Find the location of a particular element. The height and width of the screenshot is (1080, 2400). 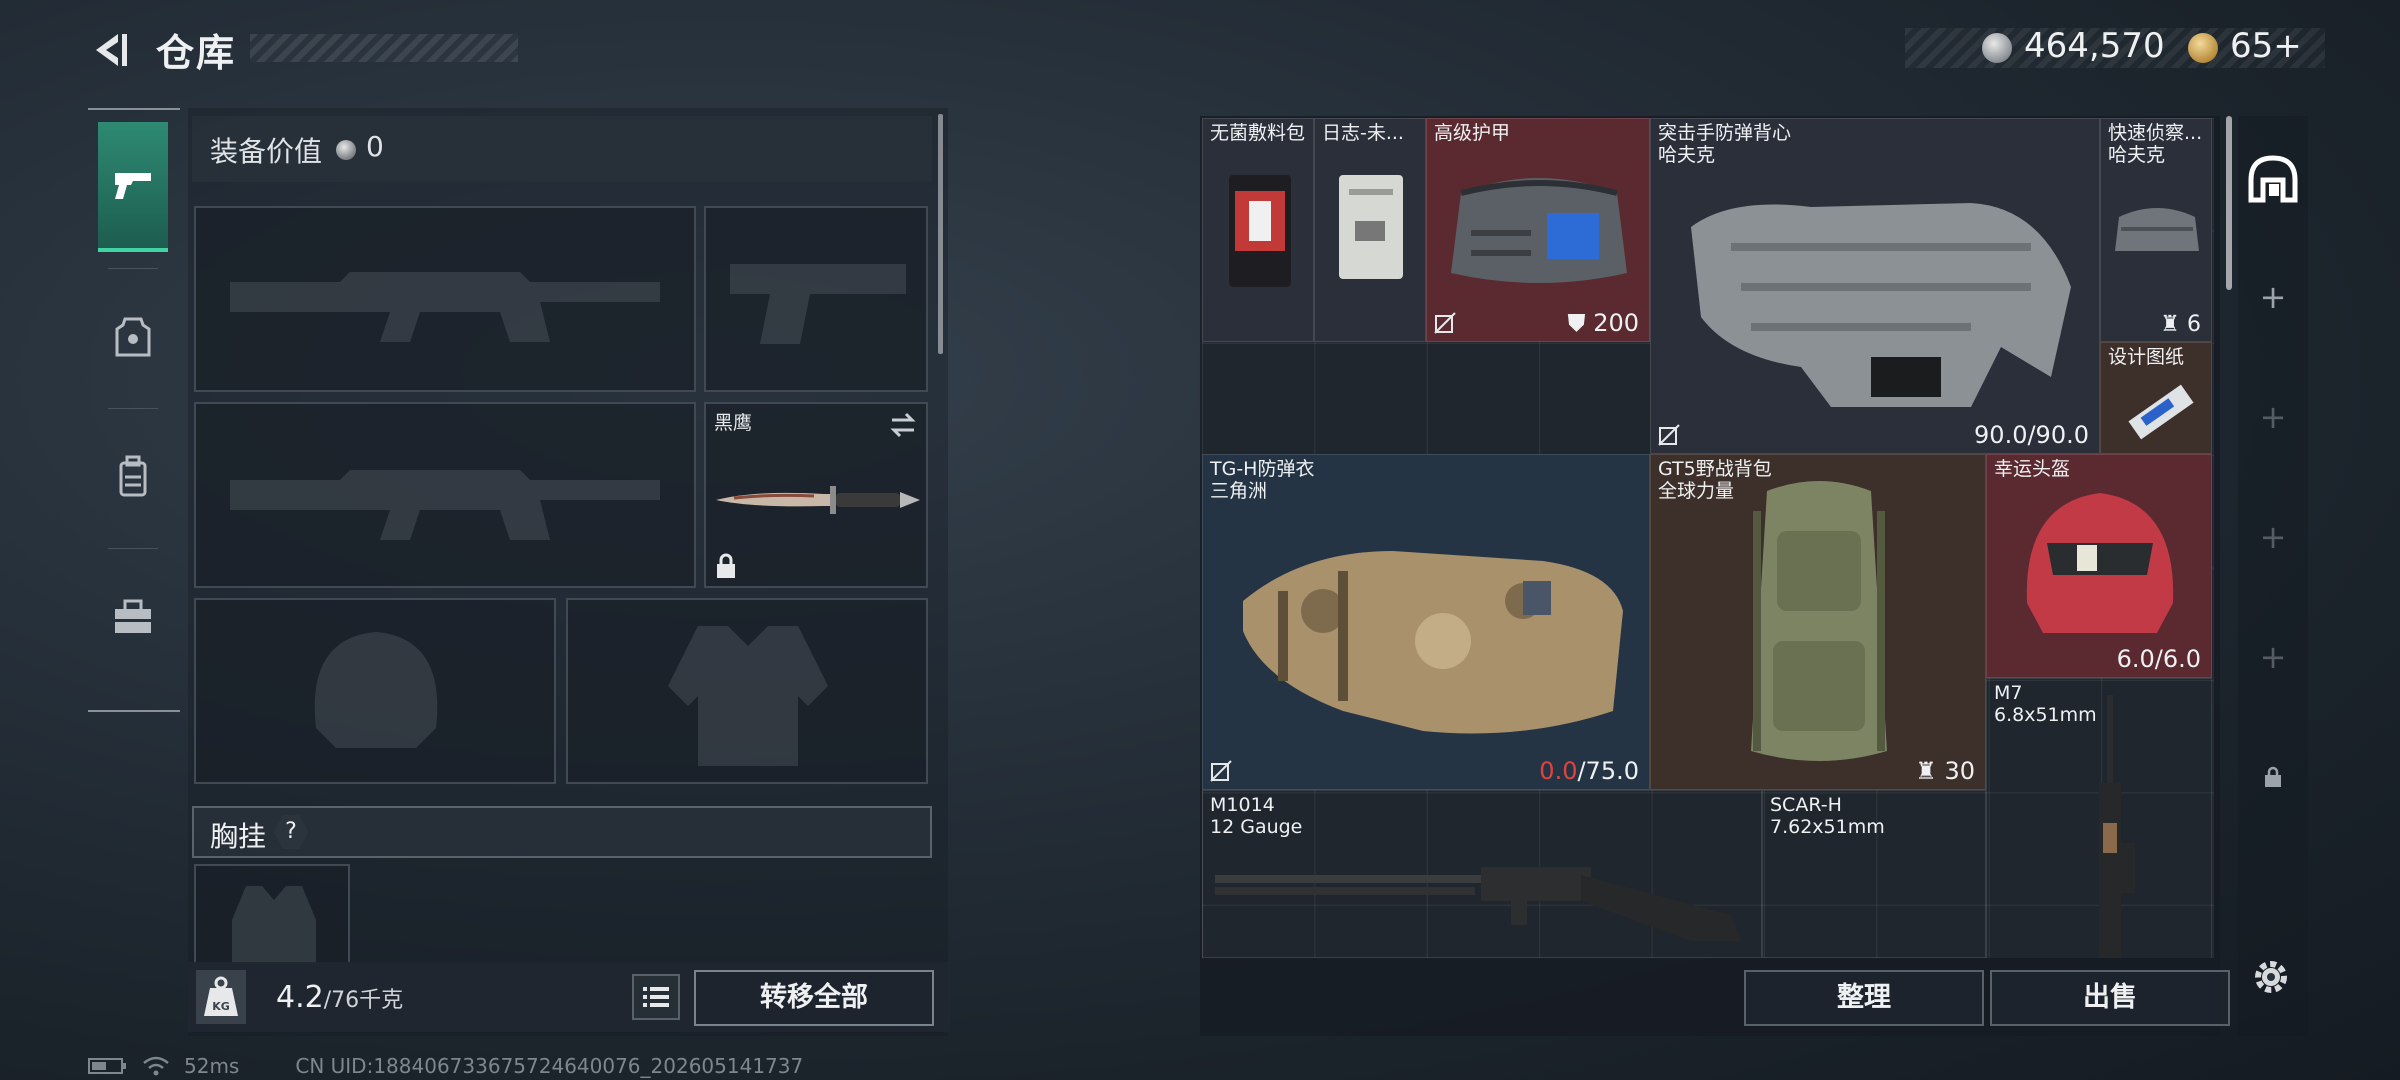

money-amount: 464,570 is located at coordinates (2094, 46).